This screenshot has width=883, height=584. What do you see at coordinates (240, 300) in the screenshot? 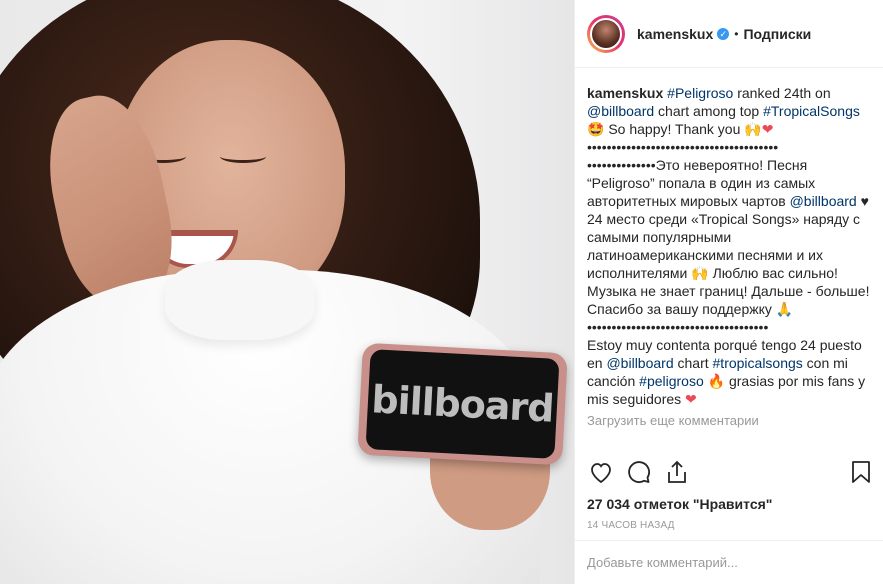
I see `photo-turtleneck` at bounding box center [240, 300].